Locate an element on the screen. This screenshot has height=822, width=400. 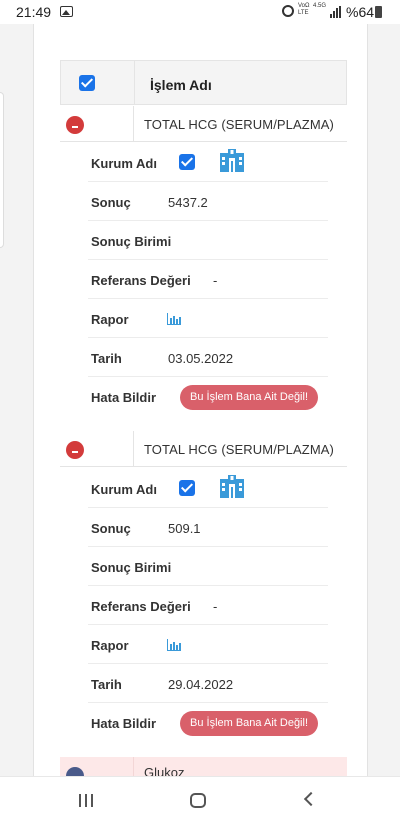
expand-row-button is located at coordinates (75, 771).